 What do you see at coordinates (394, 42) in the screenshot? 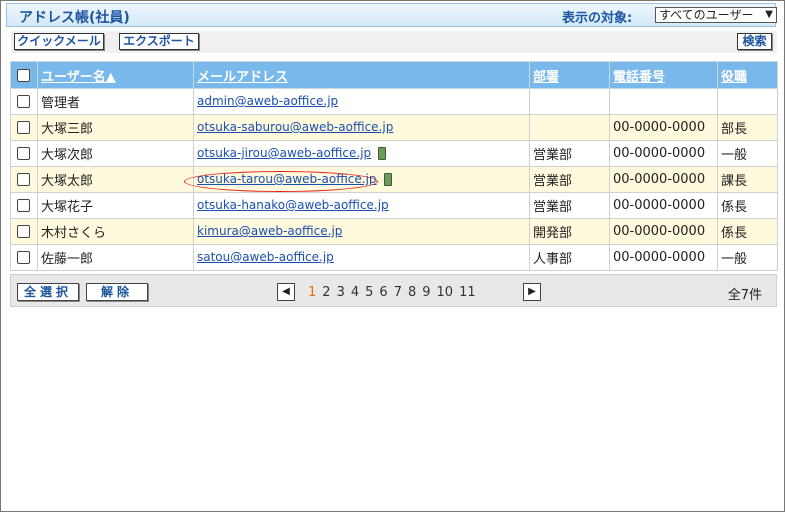
I see `toolbar: クイックメール エクスポート 検索` at bounding box center [394, 42].